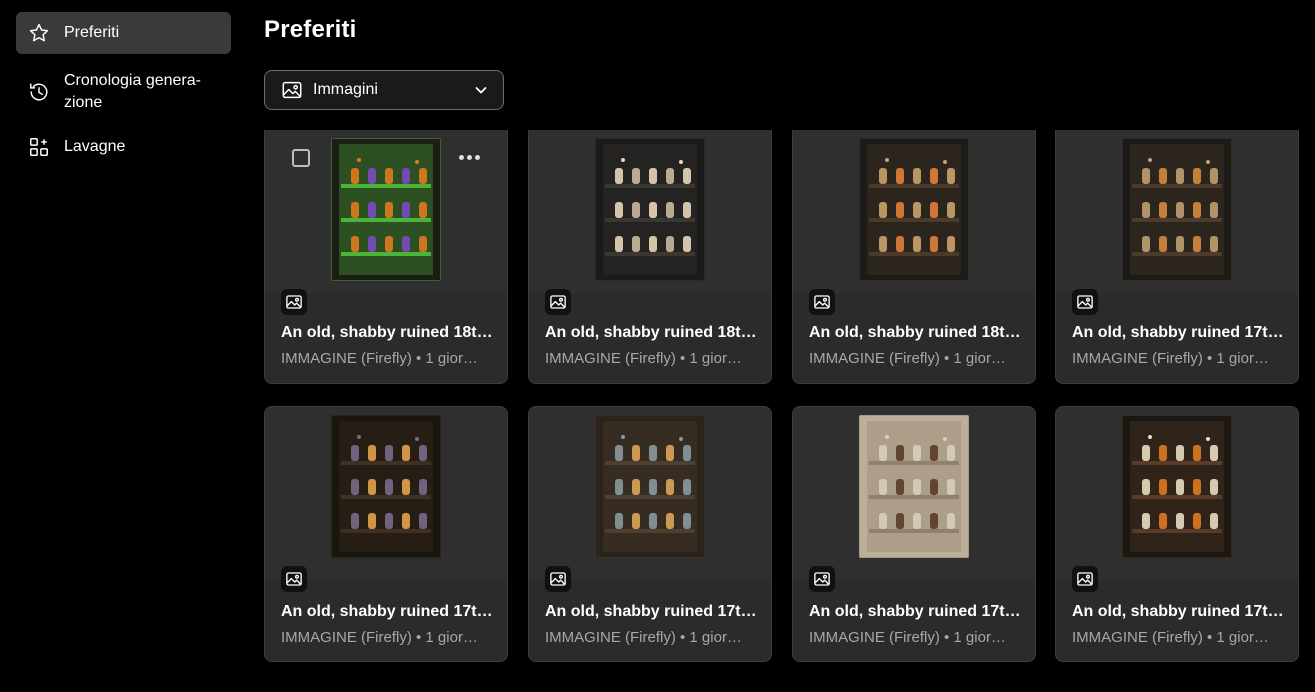 Image resolution: width=1315 pixels, height=692 pixels. I want to click on content-type-dropdown: Immagini, so click(384, 90).